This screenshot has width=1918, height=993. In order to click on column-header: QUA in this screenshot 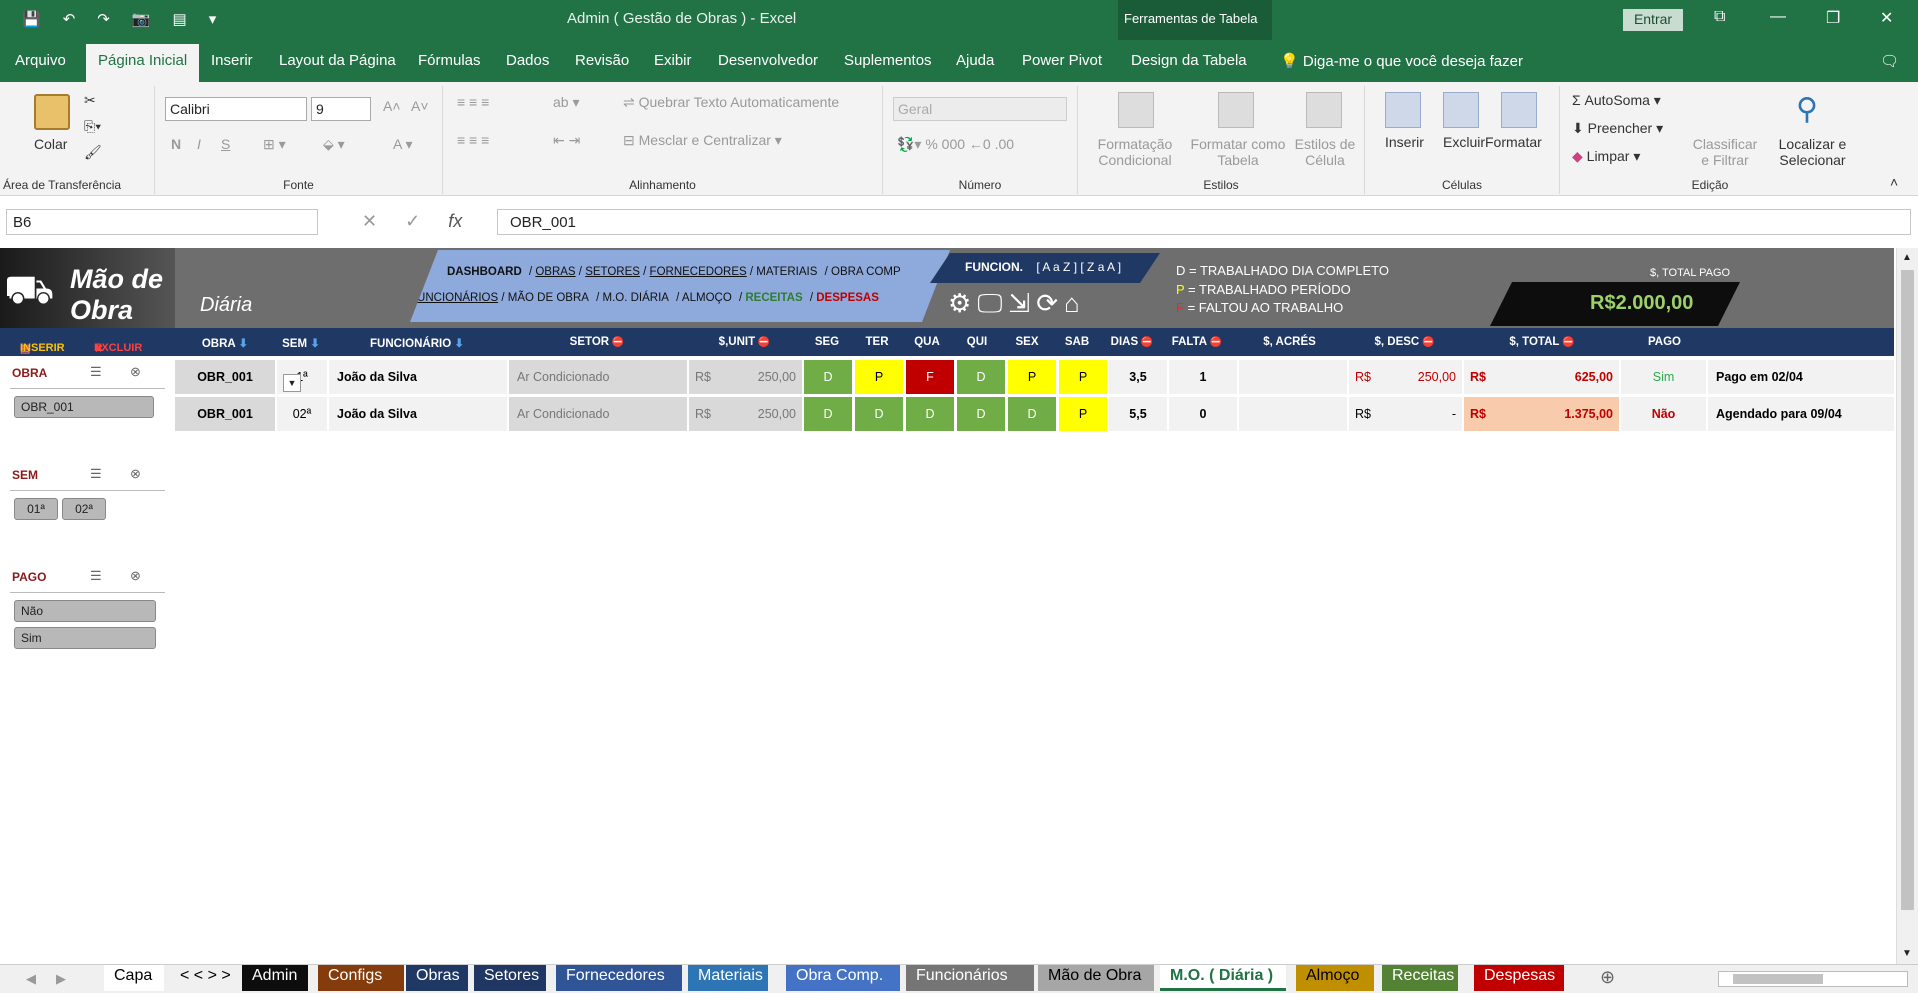, I will do `click(927, 342)`.